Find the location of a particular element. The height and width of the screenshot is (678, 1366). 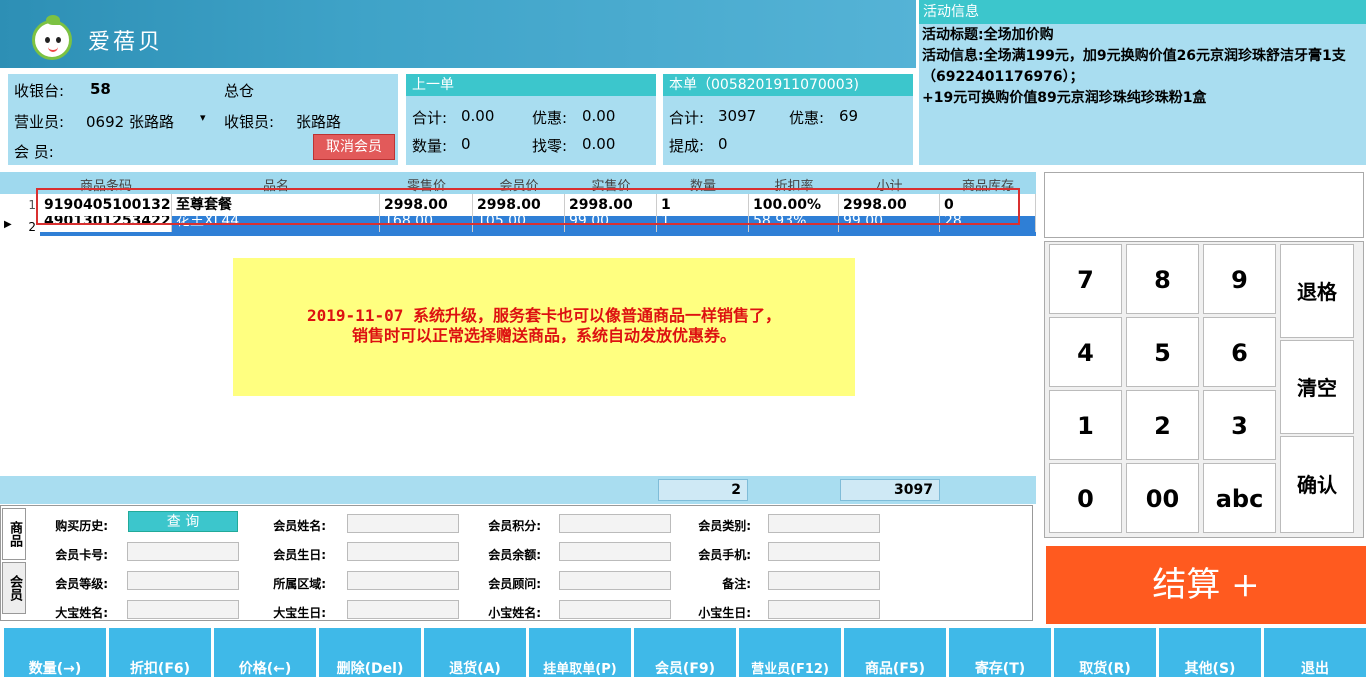

key-6: 6 is located at coordinates (1239, 352).